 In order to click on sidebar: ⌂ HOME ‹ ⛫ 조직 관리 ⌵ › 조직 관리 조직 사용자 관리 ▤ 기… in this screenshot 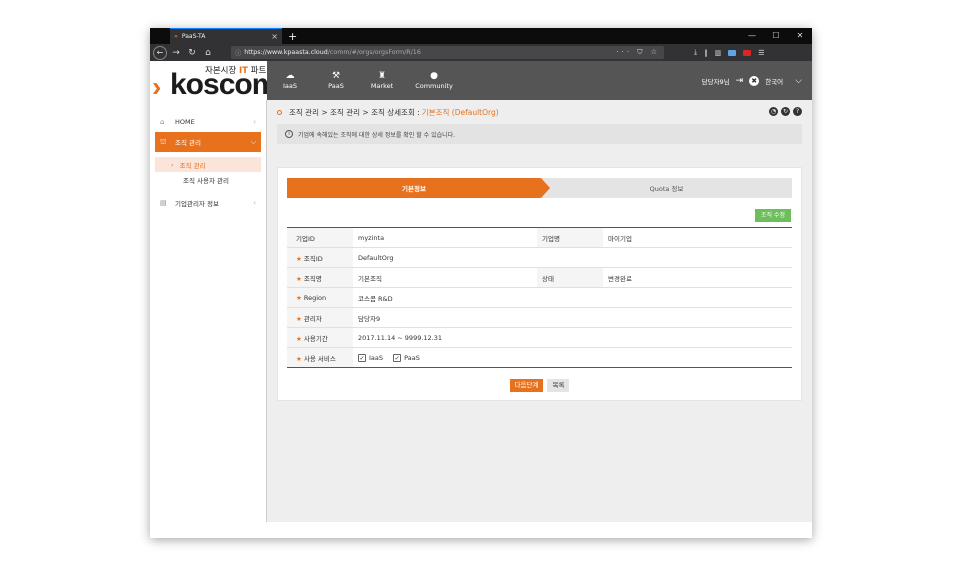, I will do `click(208, 311)`.